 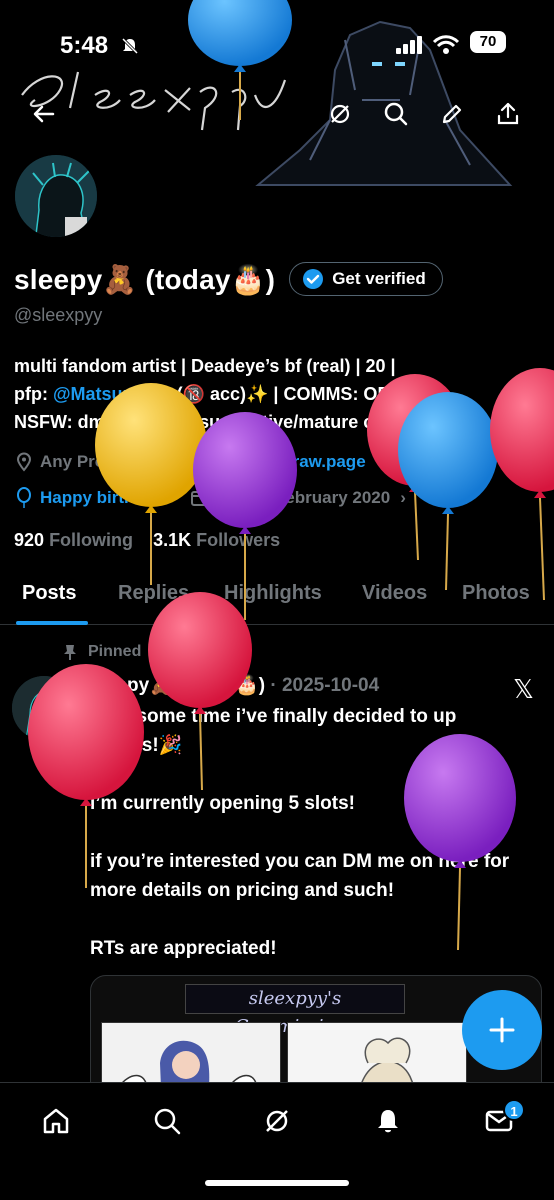 What do you see at coordinates (172, 540) in the screenshot?
I see `followers-count: 3.1K` at bounding box center [172, 540].